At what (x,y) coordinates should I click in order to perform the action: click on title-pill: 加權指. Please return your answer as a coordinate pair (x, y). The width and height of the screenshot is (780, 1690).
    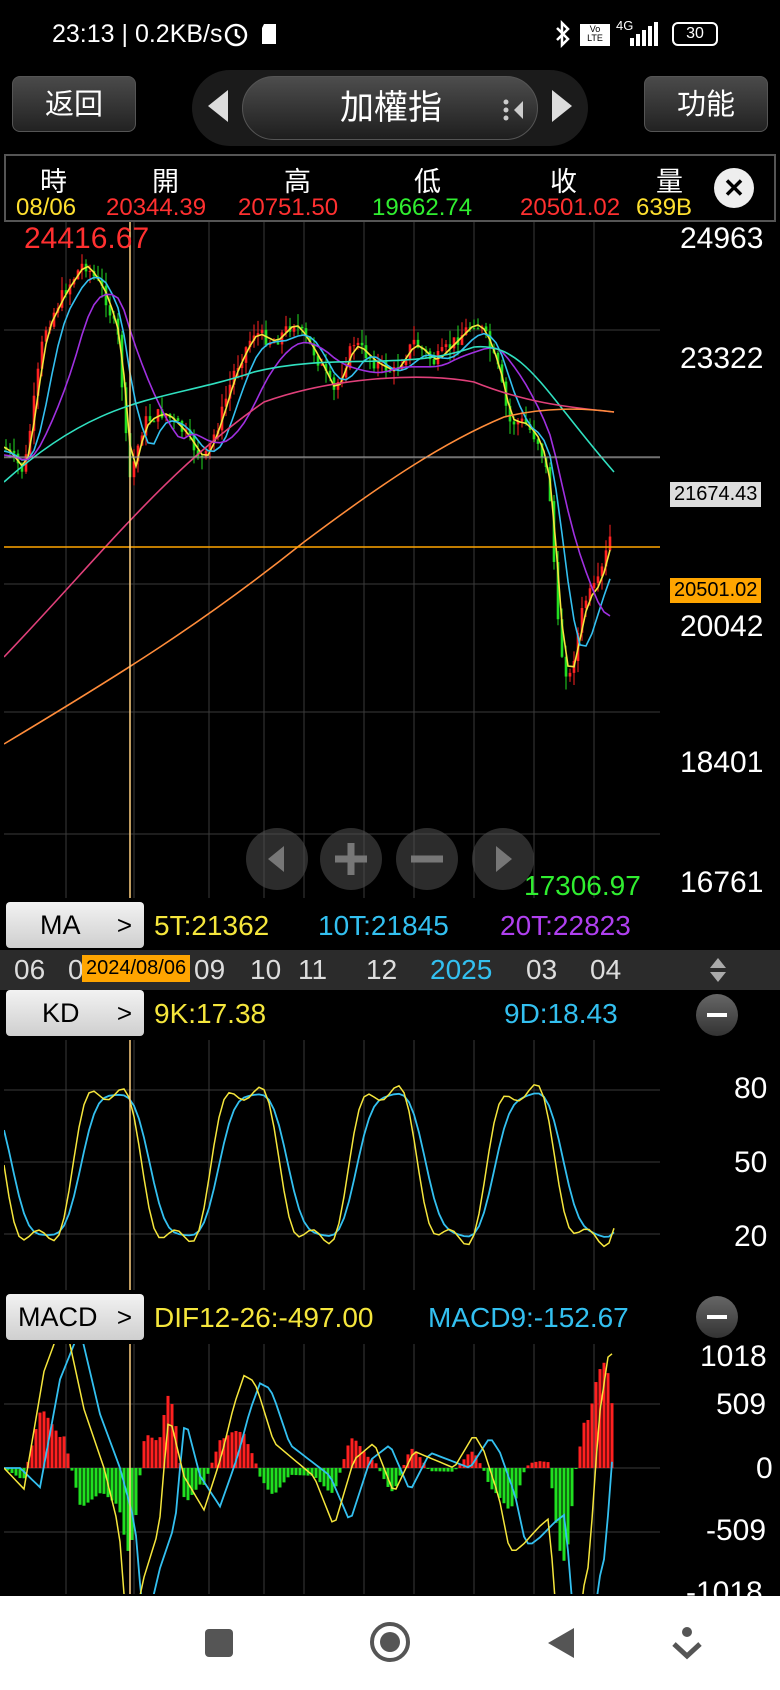
    Looking at the image, I should click on (390, 108).